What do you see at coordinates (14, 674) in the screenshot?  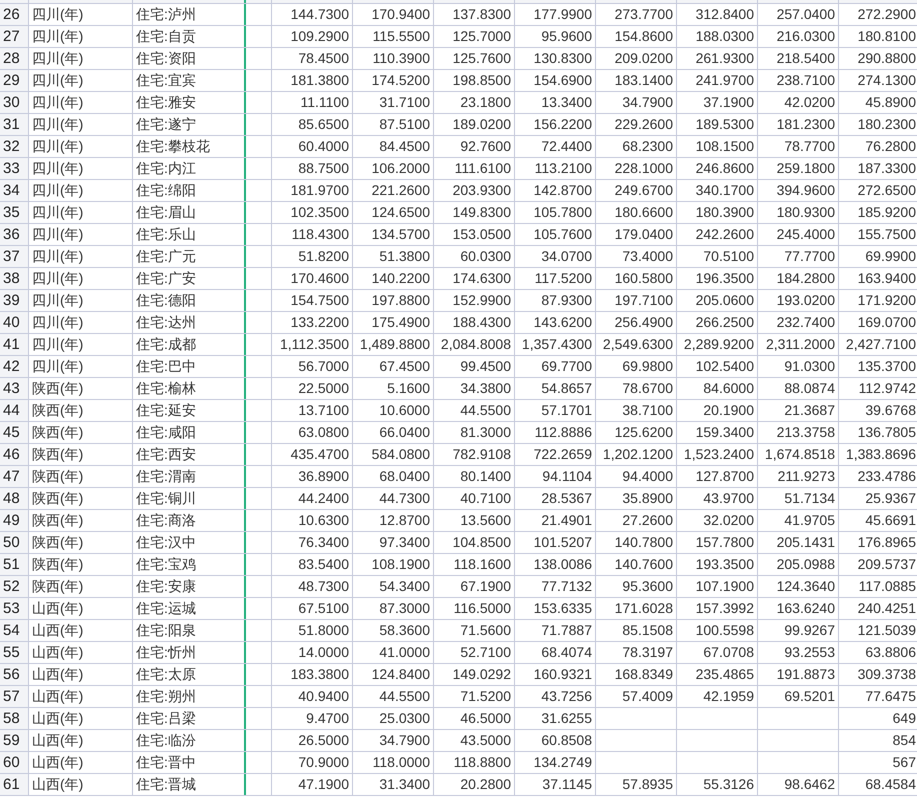 I see `row-header: 56` at bounding box center [14, 674].